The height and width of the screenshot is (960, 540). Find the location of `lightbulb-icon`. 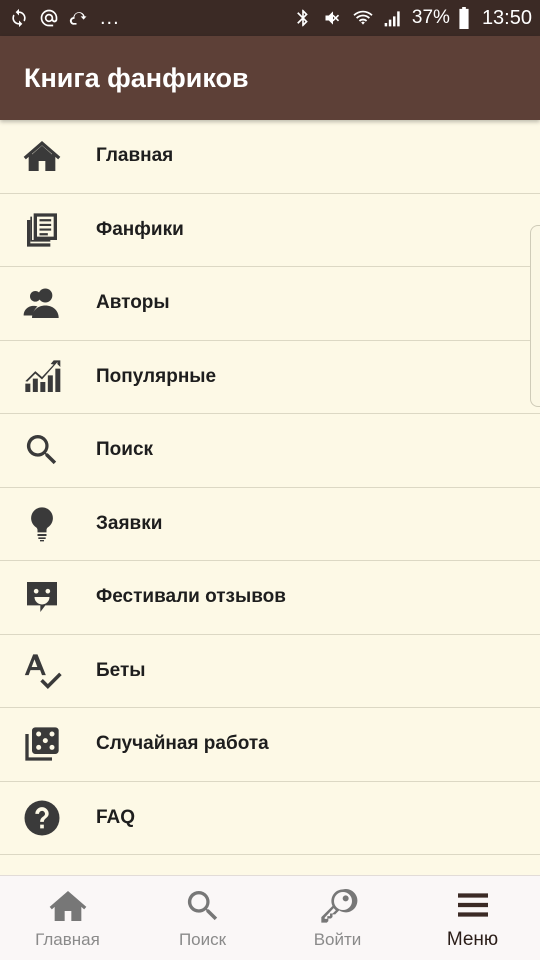

lightbulb-icon is located at coordinates (48, 524).